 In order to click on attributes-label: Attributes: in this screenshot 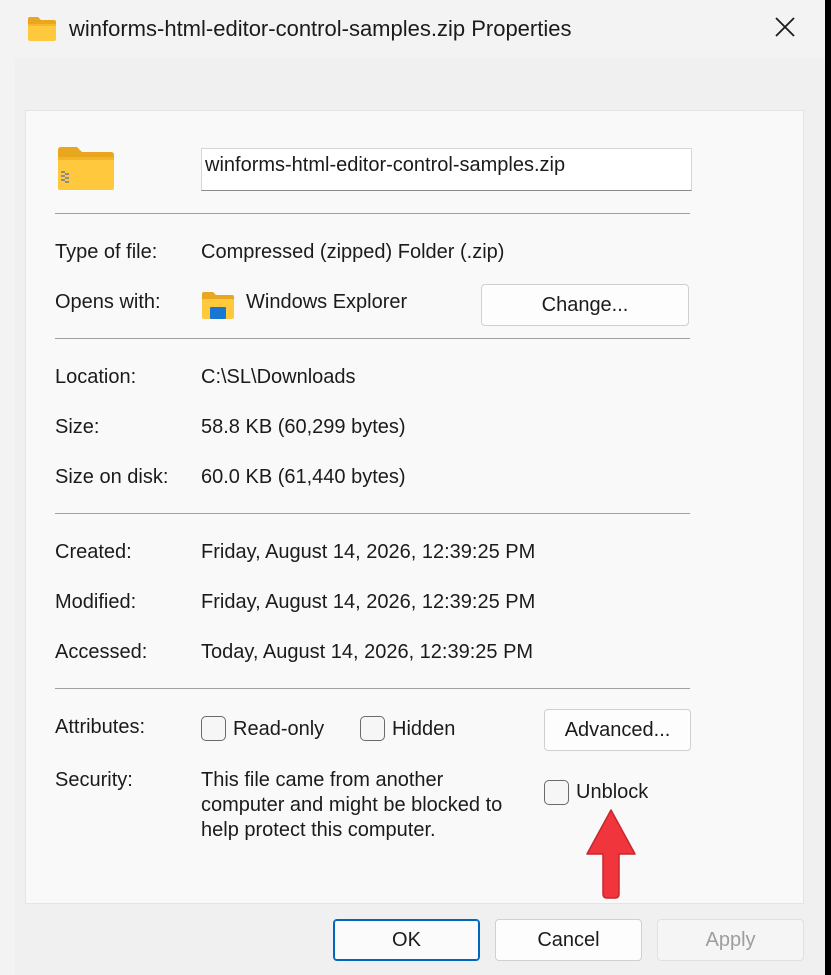, I will do `click(100, 727)`.